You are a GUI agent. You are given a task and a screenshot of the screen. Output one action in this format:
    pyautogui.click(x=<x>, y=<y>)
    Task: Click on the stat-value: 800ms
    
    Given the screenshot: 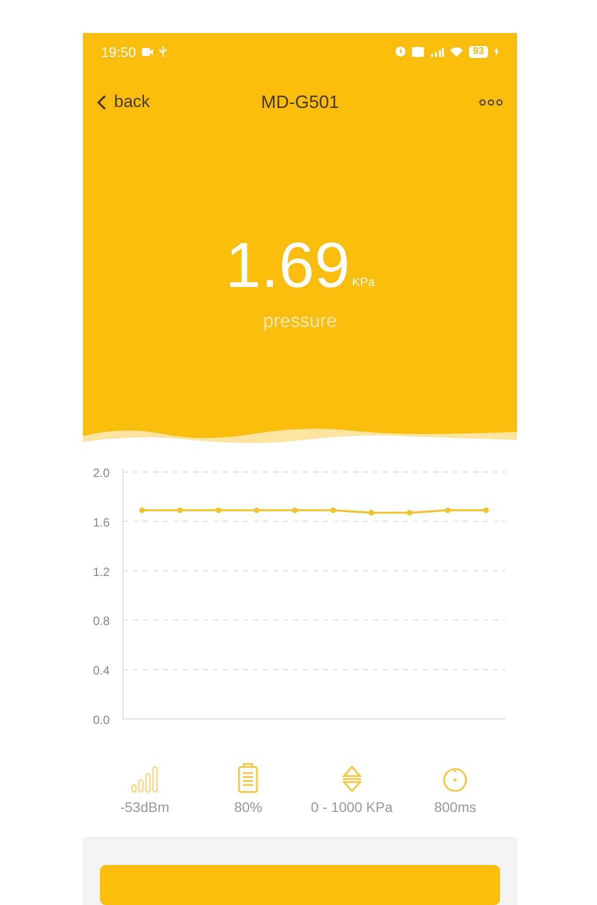 What is the action you would take?
    pyautogui.click(x=455, y=807)
    